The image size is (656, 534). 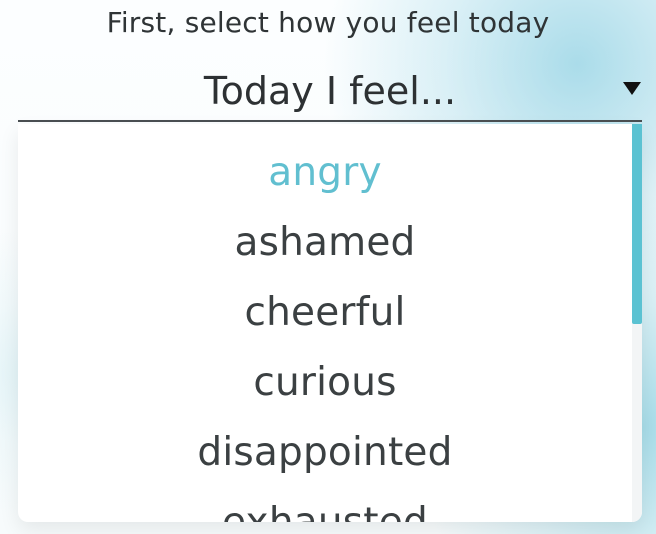 I want to click on option-curious: curious, so click(x=325, y=383).